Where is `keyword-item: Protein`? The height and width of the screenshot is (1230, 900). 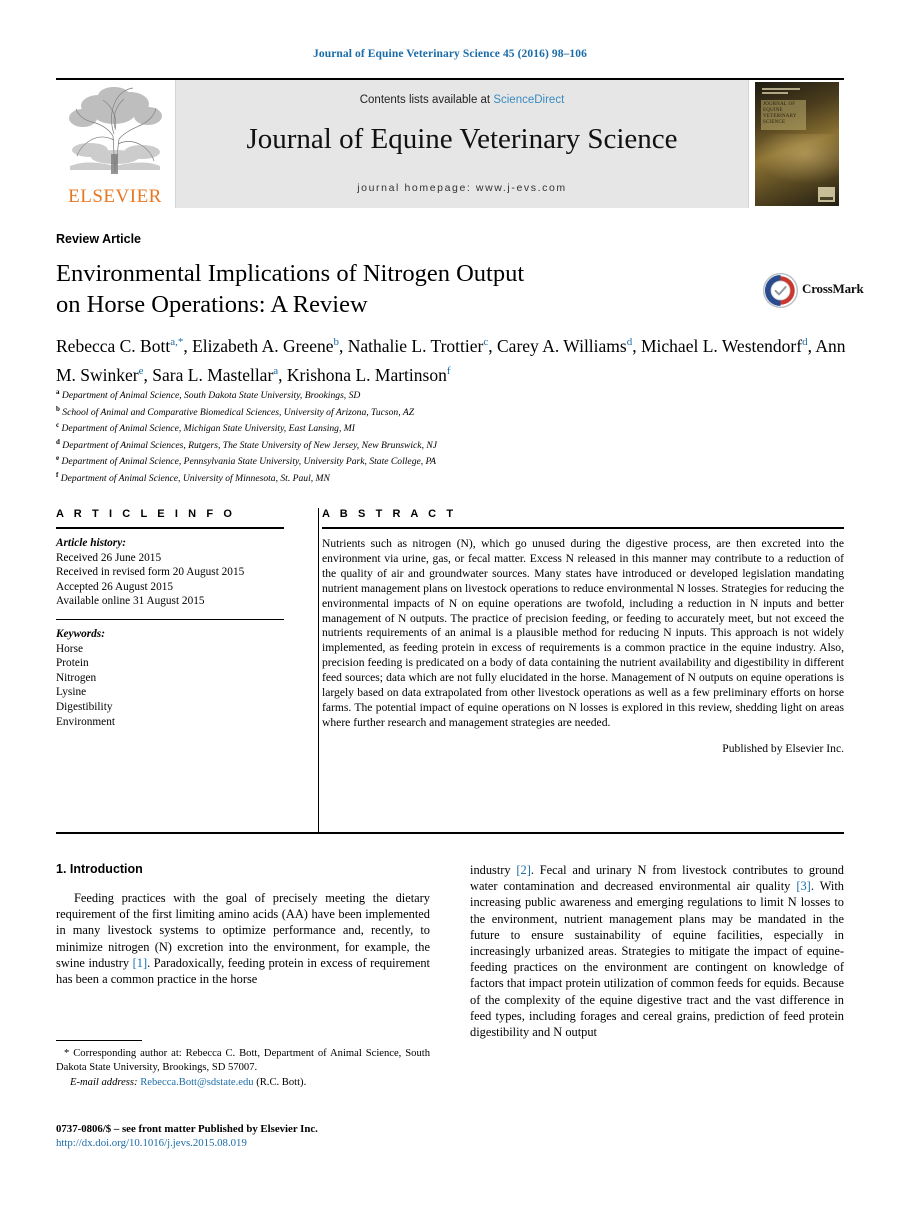 keyword-item: Protein is located at coordinates (72, 663).